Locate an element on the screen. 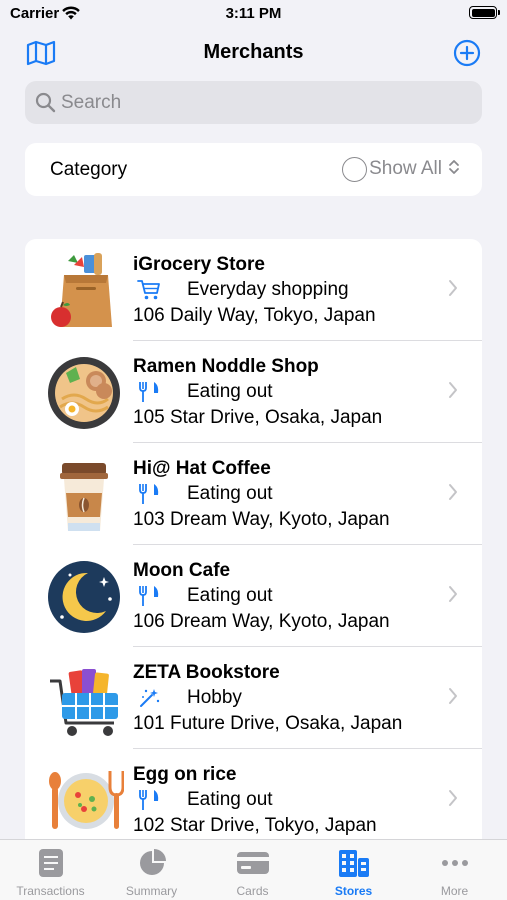 The image size is (507, 900). navigation-bar: Merchants is located at coordinates (253, 52).